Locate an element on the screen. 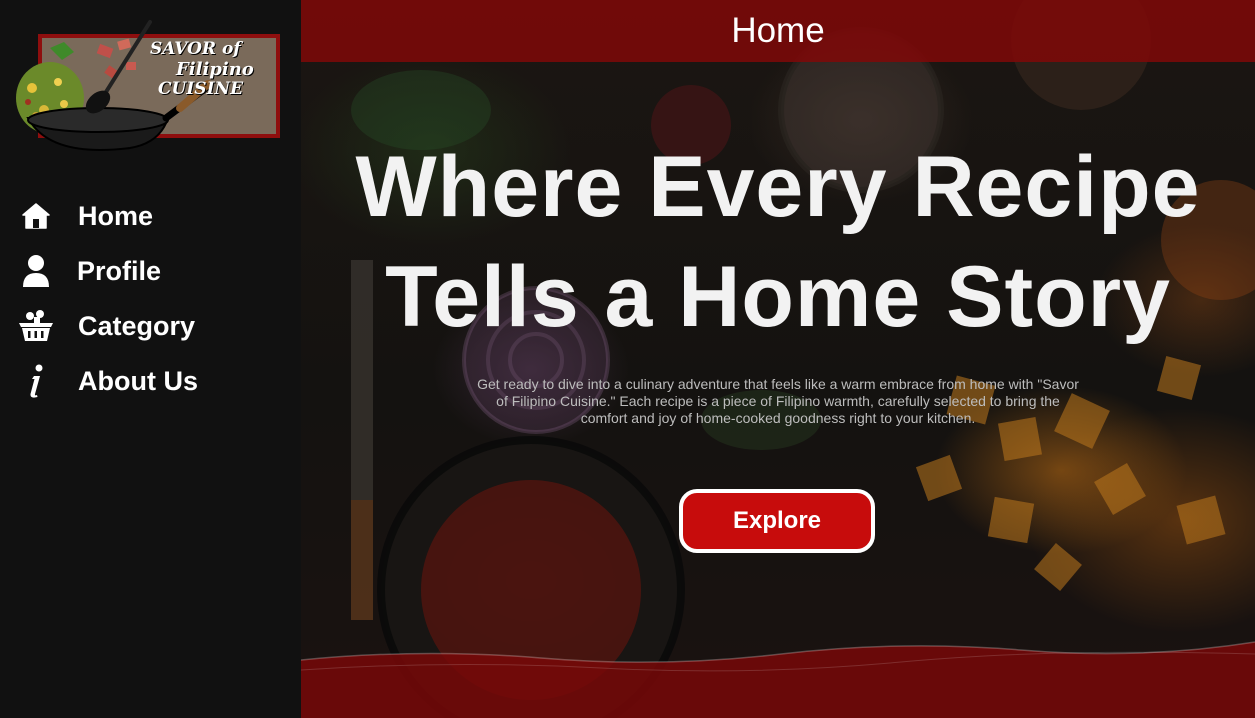 The height and width of the screenshot is (718, 1255). home-icon is located at coordinates (36, 216).